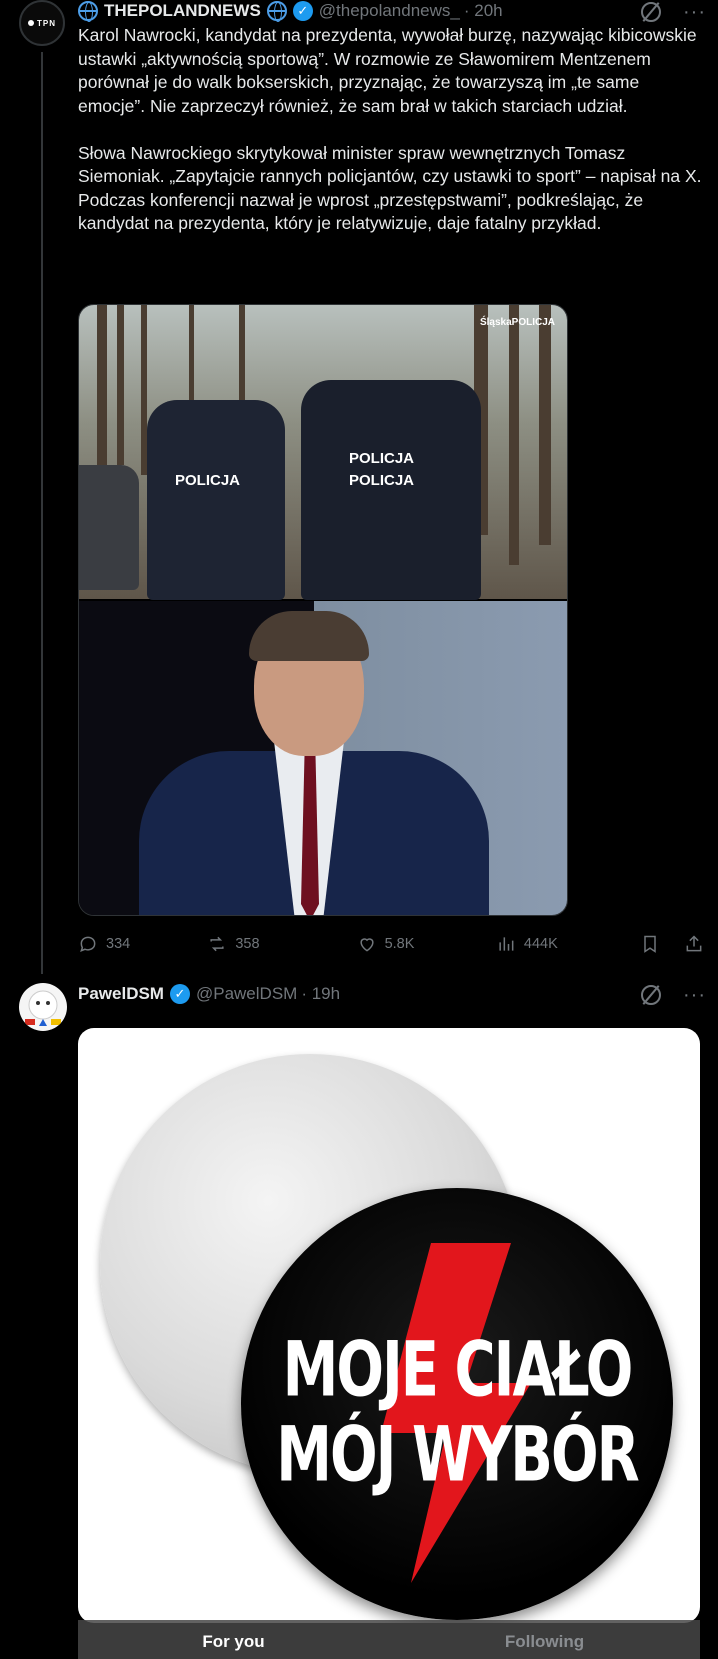 The image size is (718, 1659). I want to click on tab-following: Following, so click(544, 1639).